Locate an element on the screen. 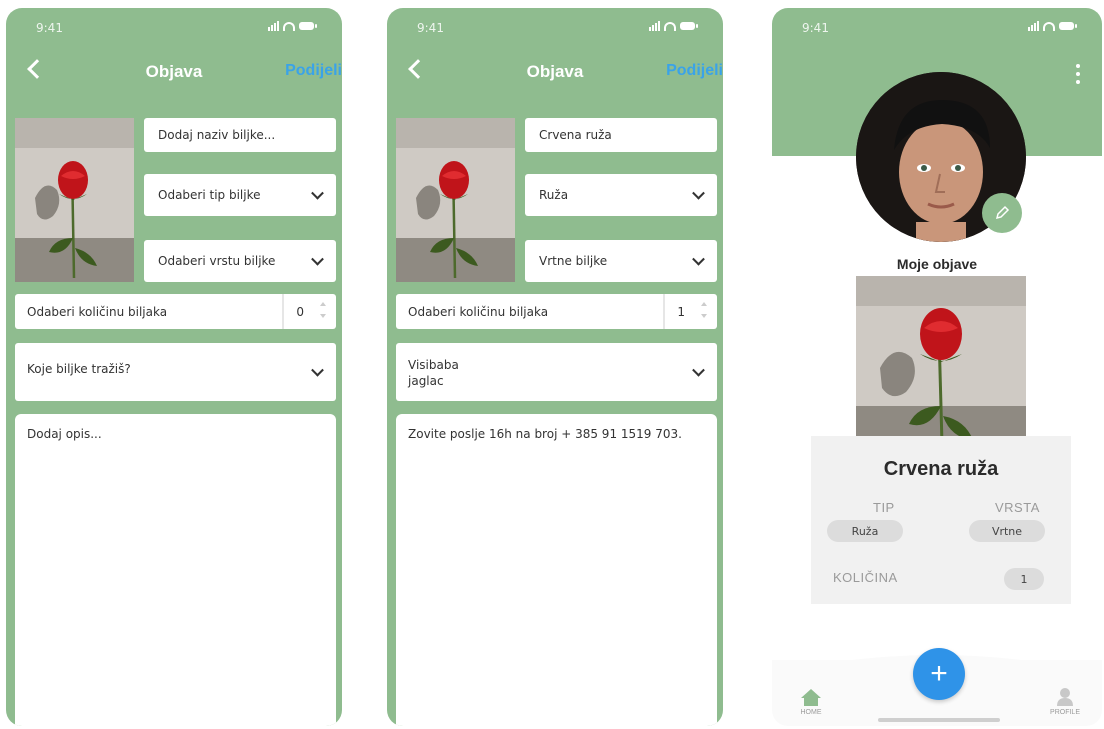 The width and height of the screenshot is (1104, 729). tab-profile: PROFILE is located at coordinates (1065, 701).